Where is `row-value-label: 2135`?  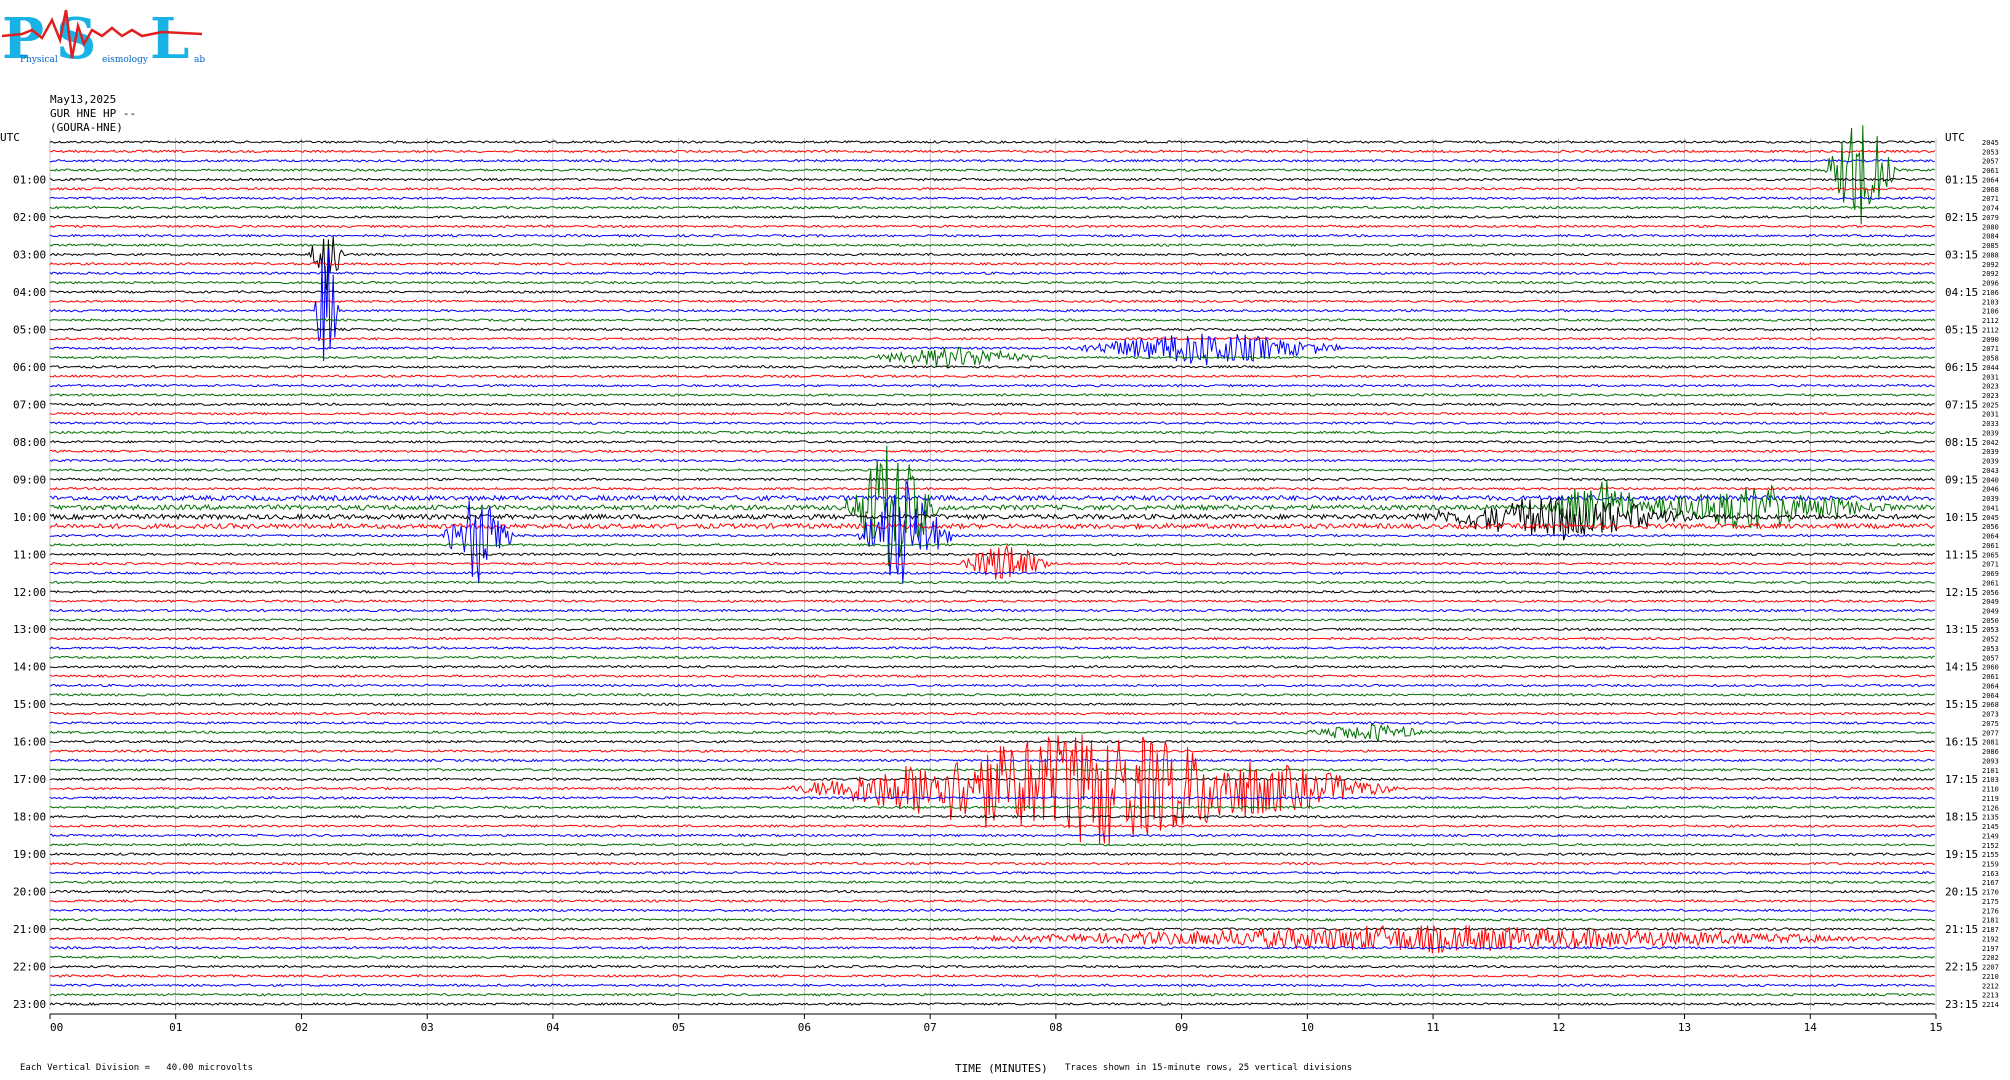 row-value-label: 2135 is located at coordinates (1990, 818).